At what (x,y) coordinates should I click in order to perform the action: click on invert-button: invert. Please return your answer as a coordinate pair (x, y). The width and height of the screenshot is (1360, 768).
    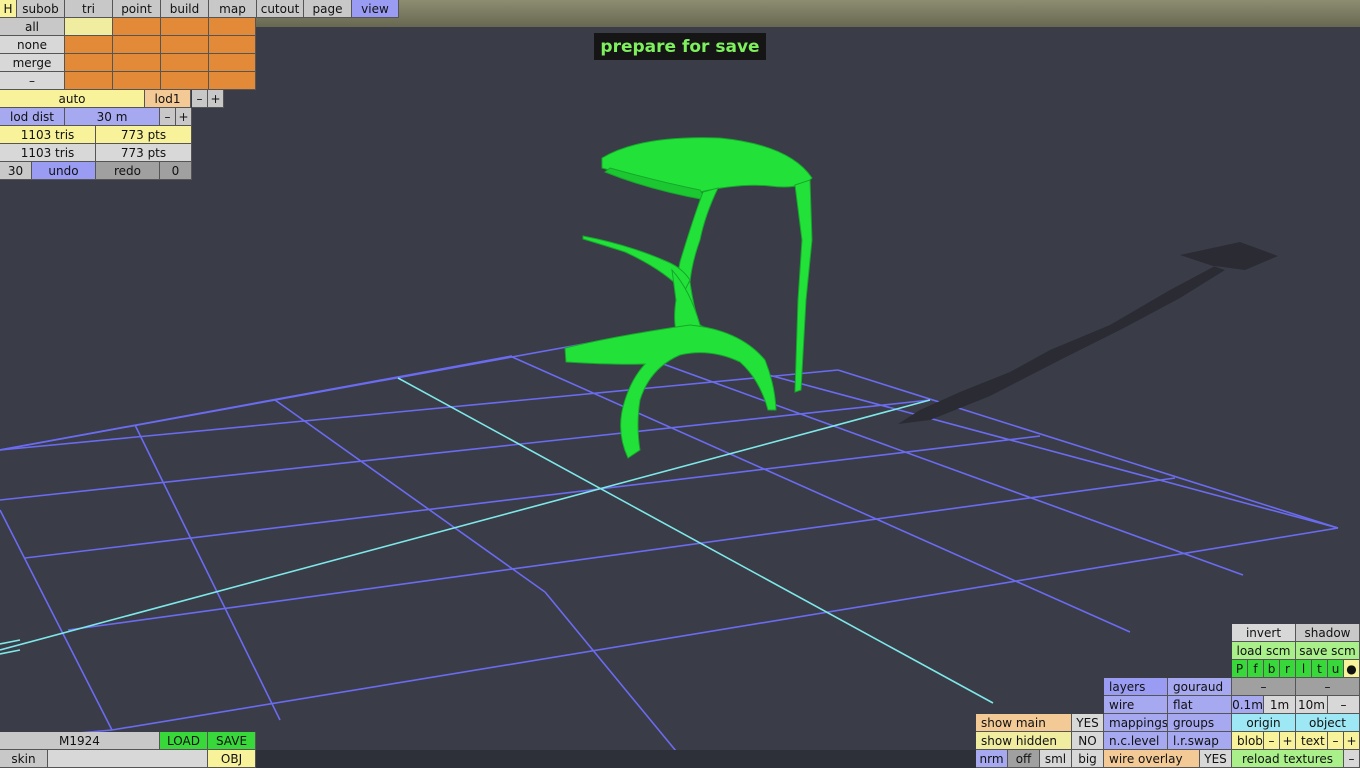
    Looking at the image, I should click on (1264, 633).